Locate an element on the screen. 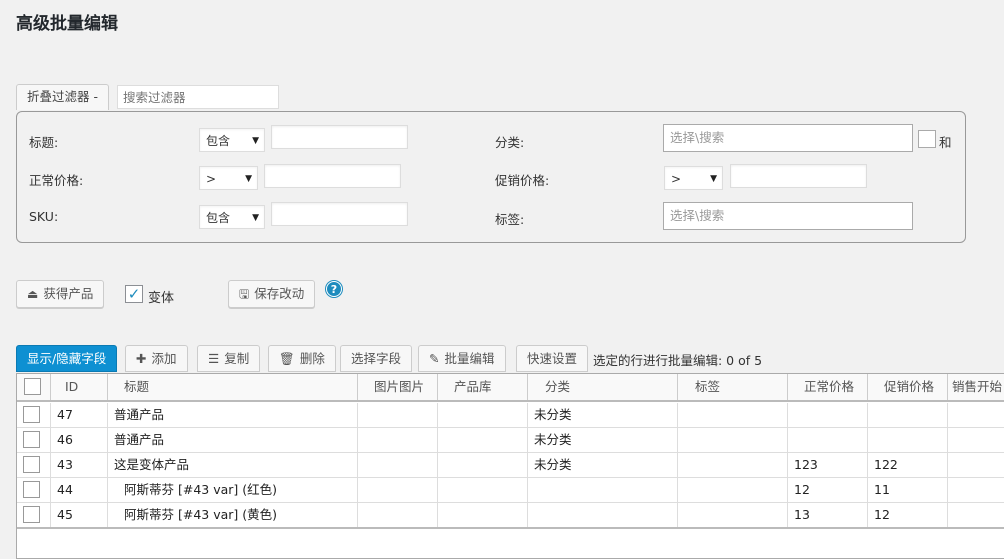  column-header-sale-start: 销售开始 is located at coordinates (976, 387).